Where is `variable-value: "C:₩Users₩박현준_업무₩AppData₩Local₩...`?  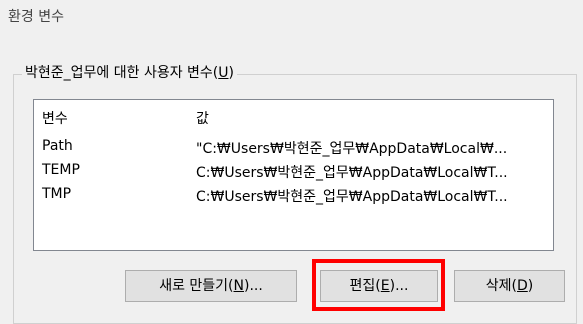
variable-value: "C:₩Users₩박현준_업무₩AppData₩Local₩... is located at coordinates (352, 149).